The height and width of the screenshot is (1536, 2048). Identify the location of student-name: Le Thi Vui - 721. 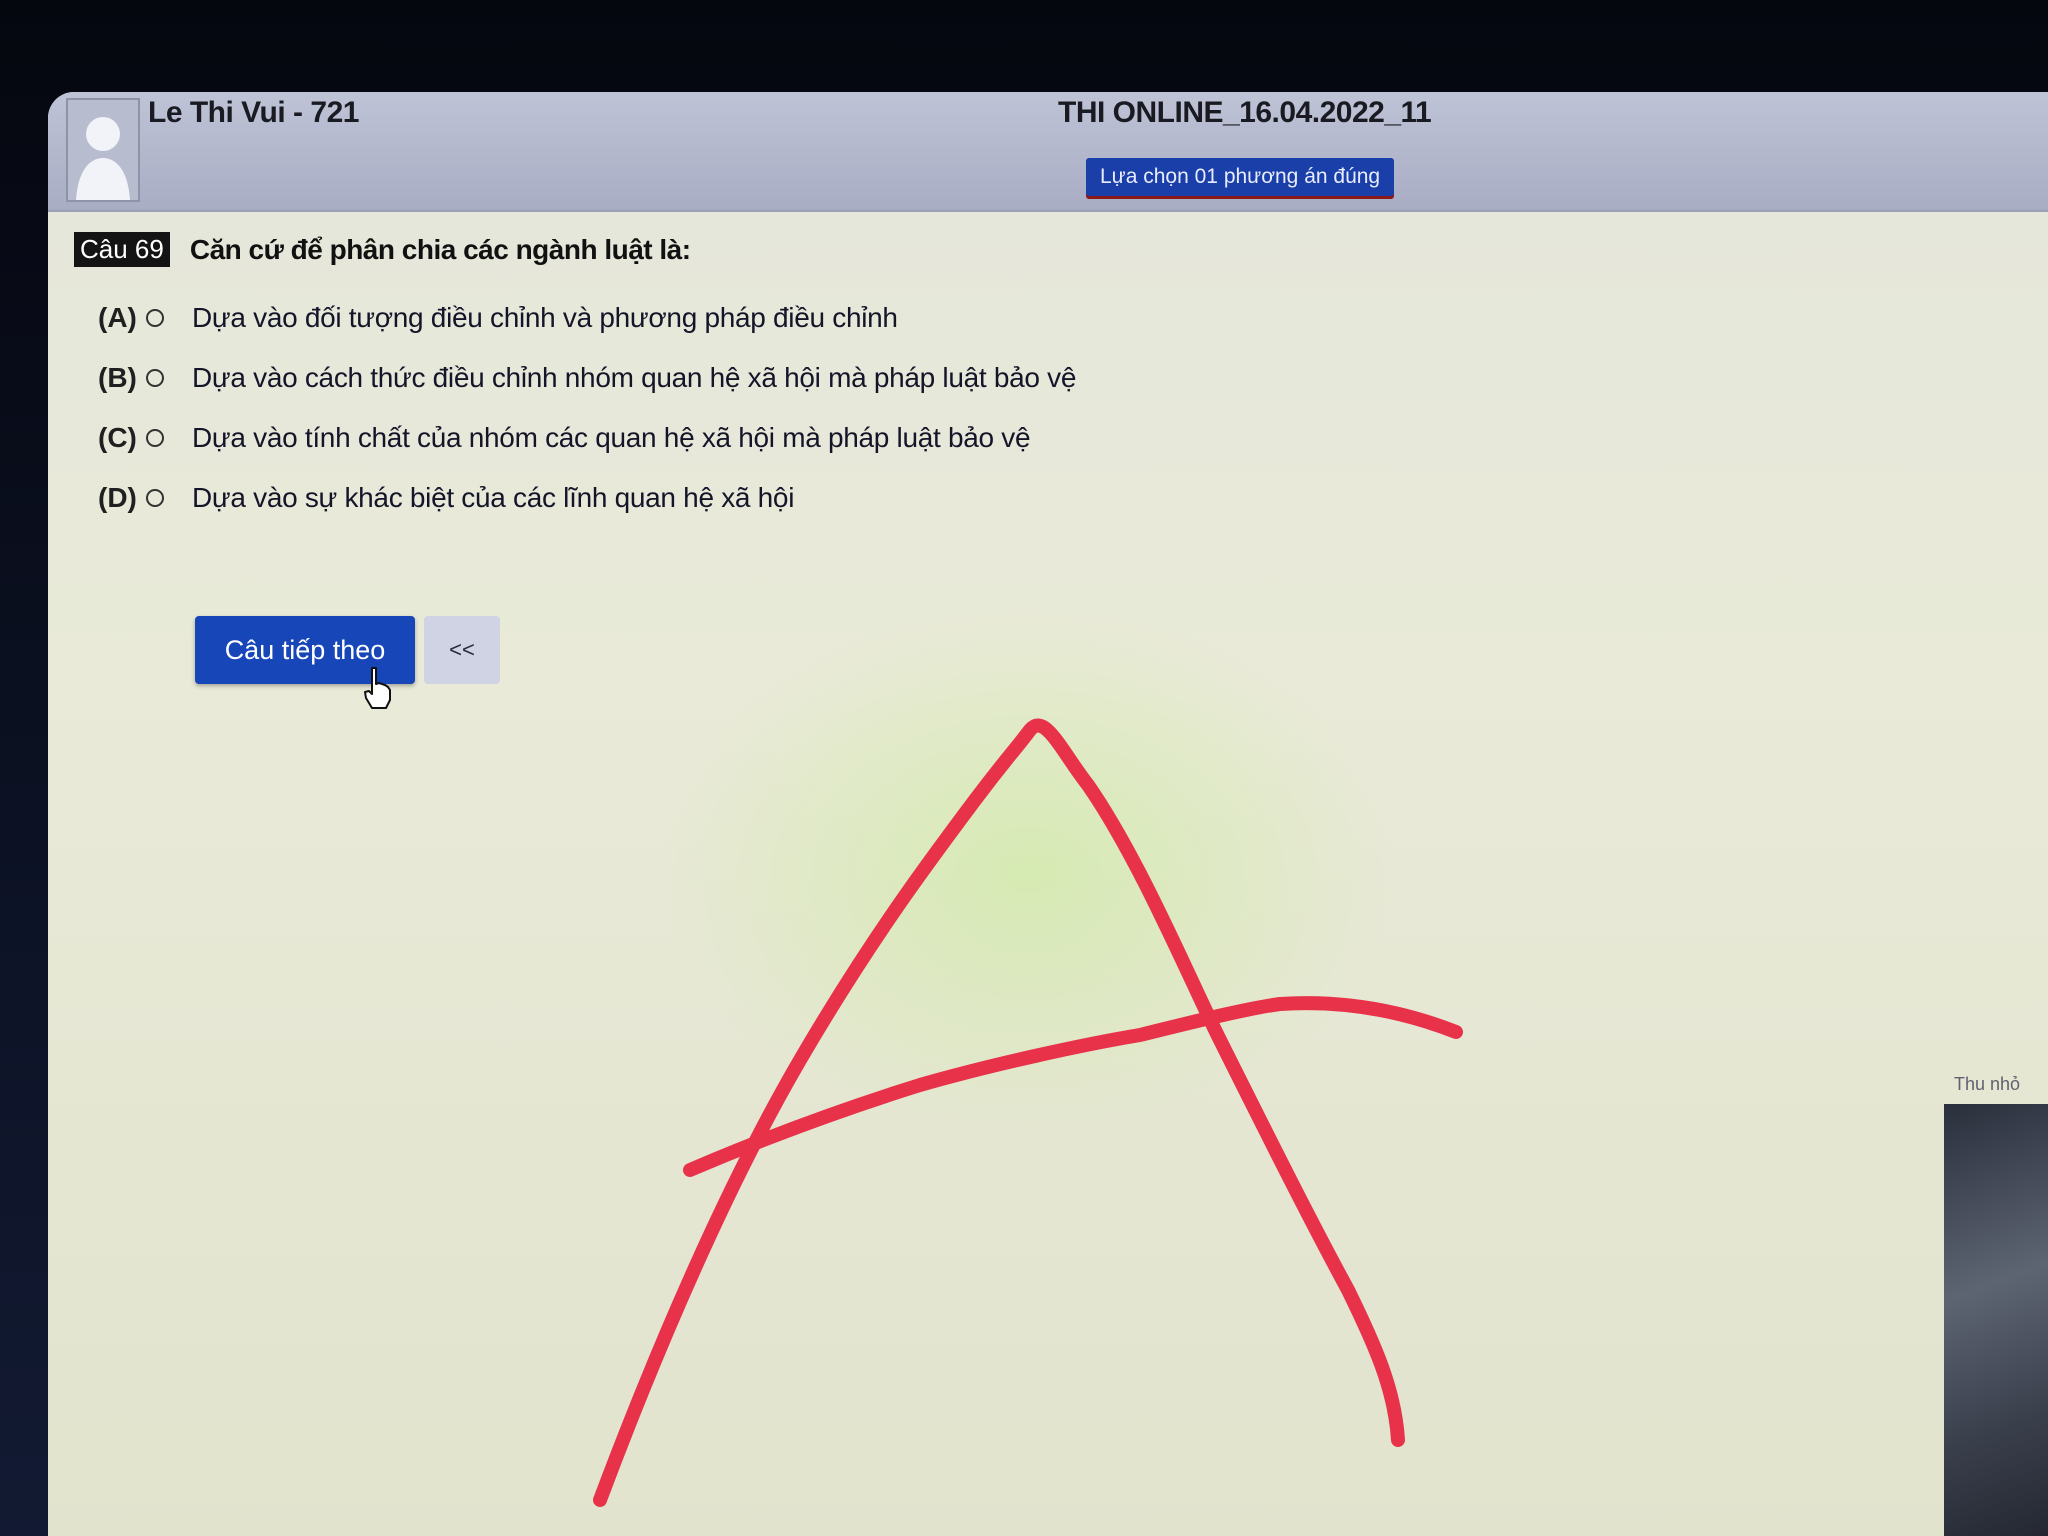
(253, 112).